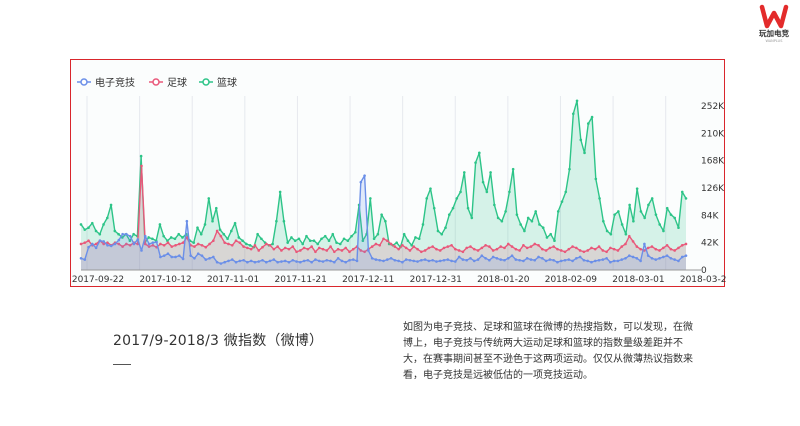  I want to click on brand-logo: 玩加电竞 WANPLUS, so click(774, 24).